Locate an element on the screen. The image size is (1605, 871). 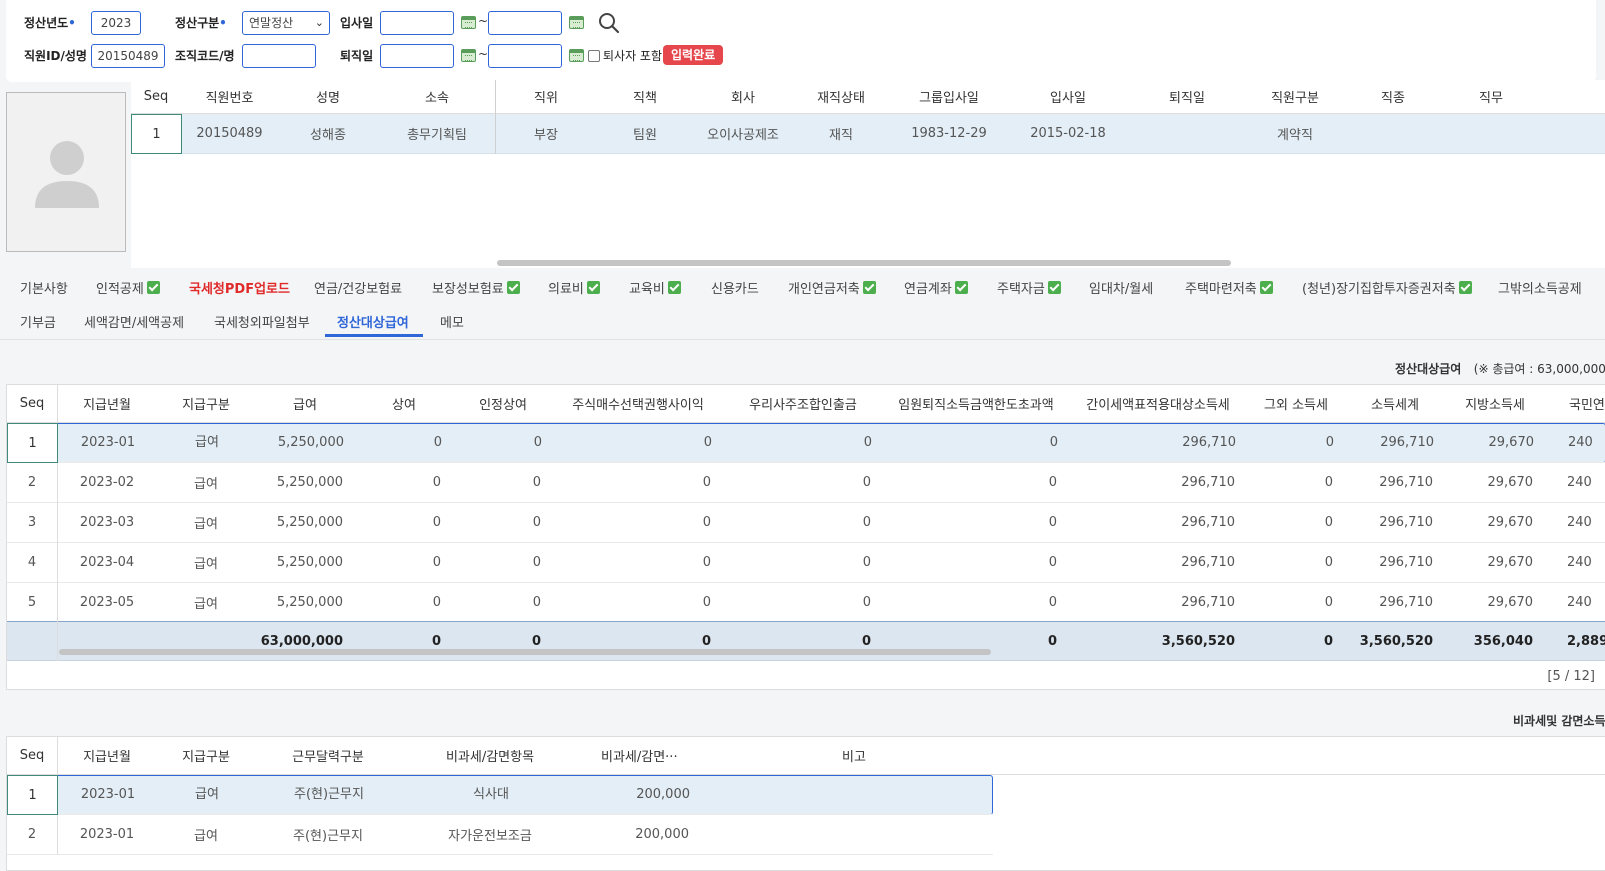
tab-youth-investment: (청년)장기집합투자증권저축 is located at coordinates (1387, 287).